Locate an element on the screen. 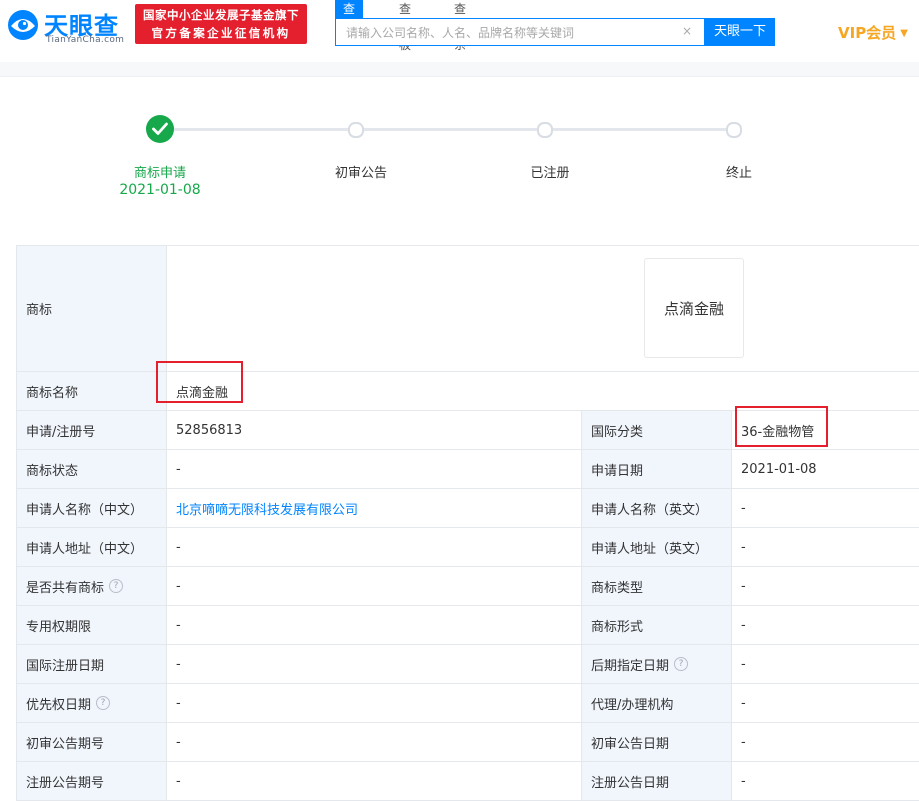 Image resolution: width=919 pixels, height=801 pixels. search-input is located at coordinates (506, 33).